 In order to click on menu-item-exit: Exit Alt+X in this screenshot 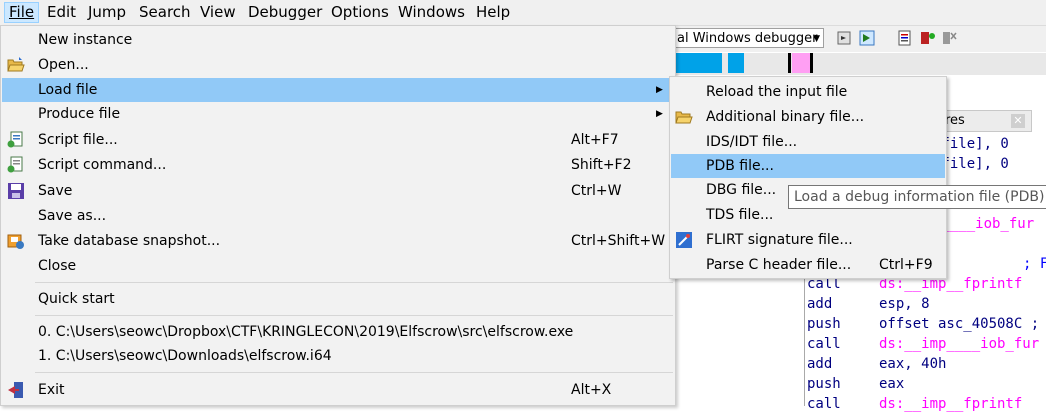, I will do `click(338, 390)`.